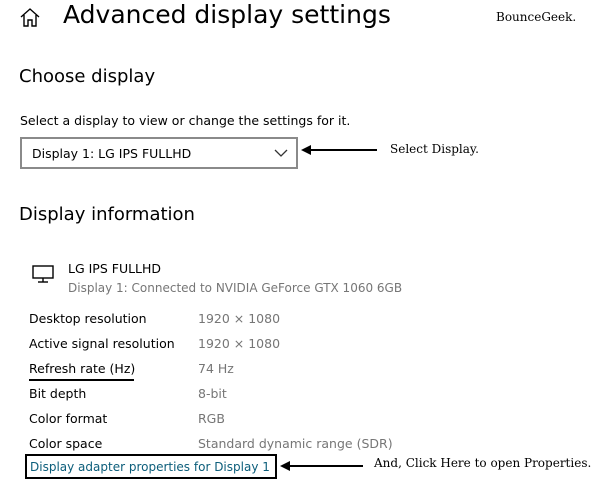  Describe the element at coordinates (216, 368) in the screenshot. I see `info-value: 74 Hz` at that location.